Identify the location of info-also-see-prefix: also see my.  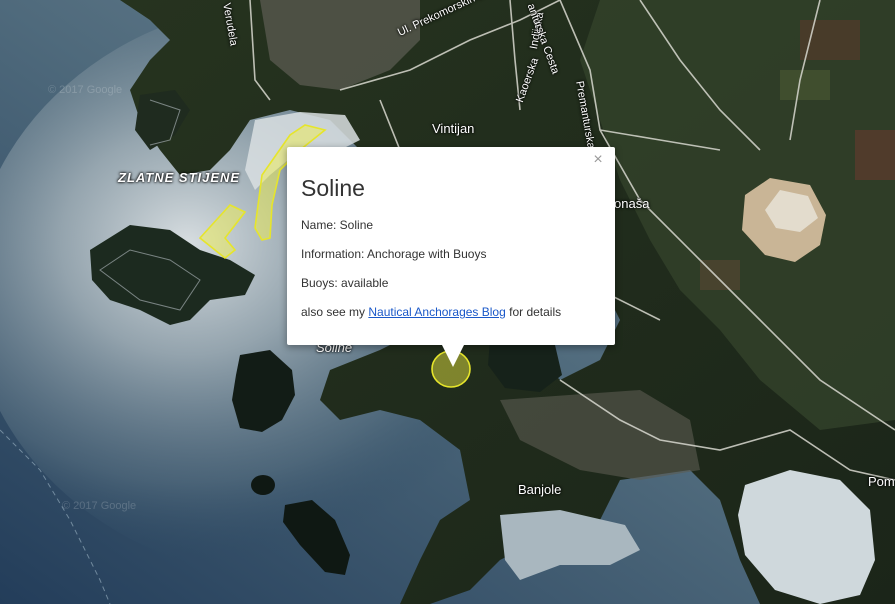
(335, 312).